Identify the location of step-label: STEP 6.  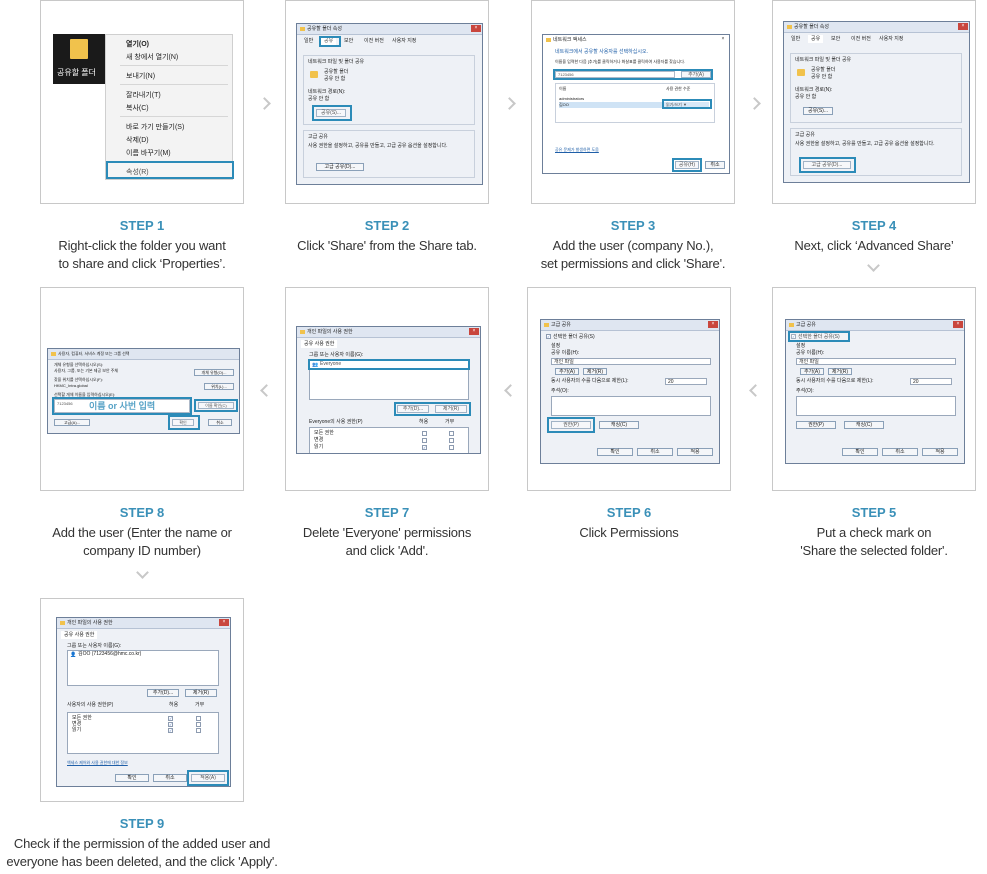
(629, 512).